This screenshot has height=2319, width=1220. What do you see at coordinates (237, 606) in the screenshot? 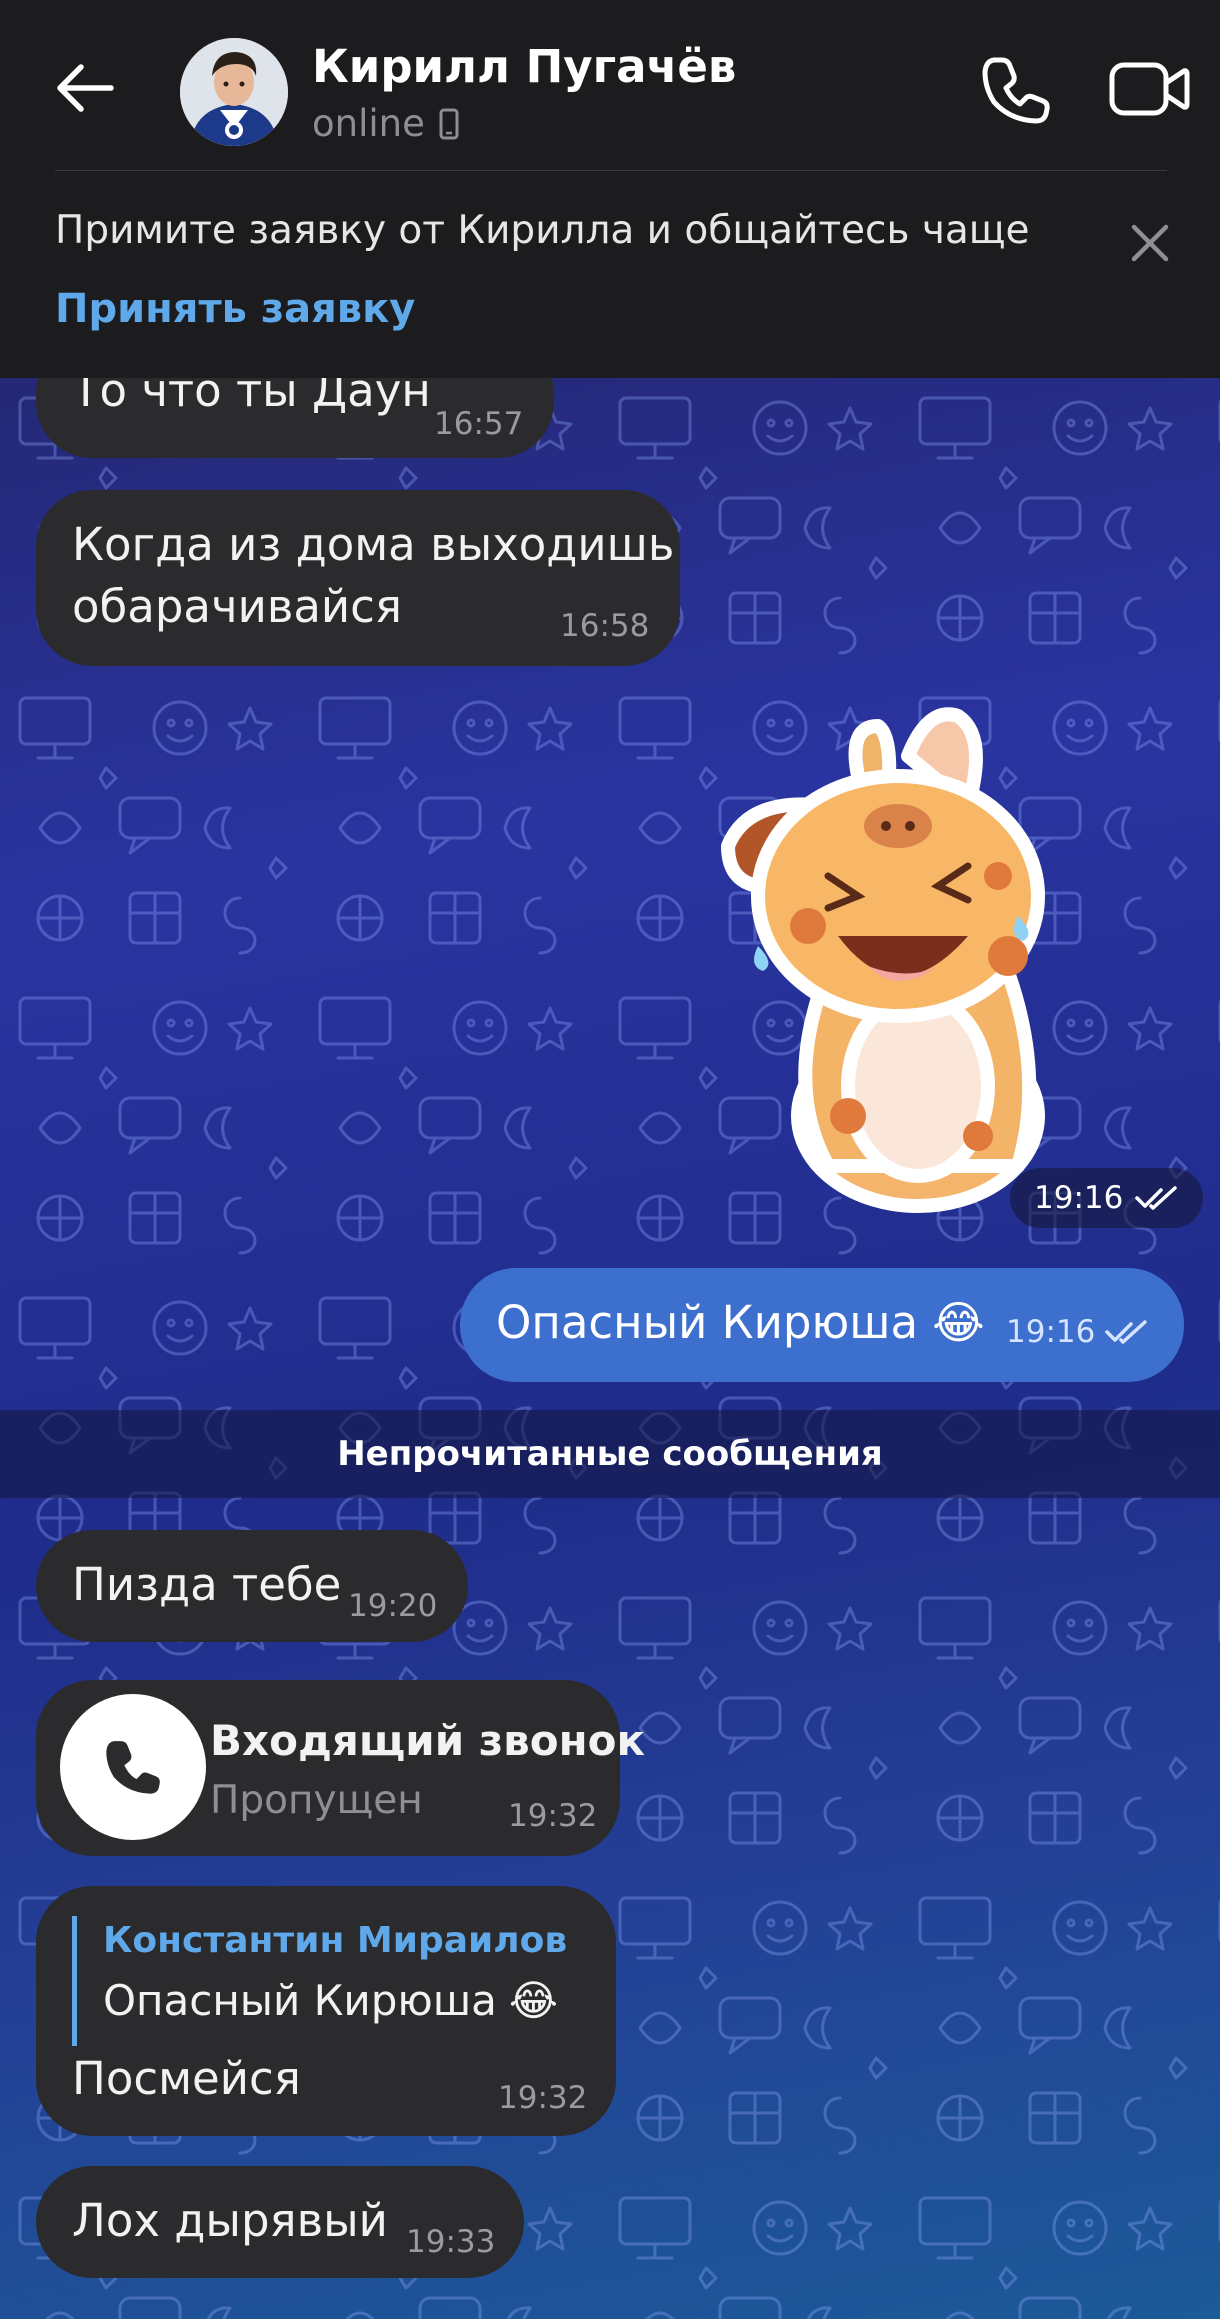
I see `message-text-line-2: обарачивайся` at bounding box center [237, 606].